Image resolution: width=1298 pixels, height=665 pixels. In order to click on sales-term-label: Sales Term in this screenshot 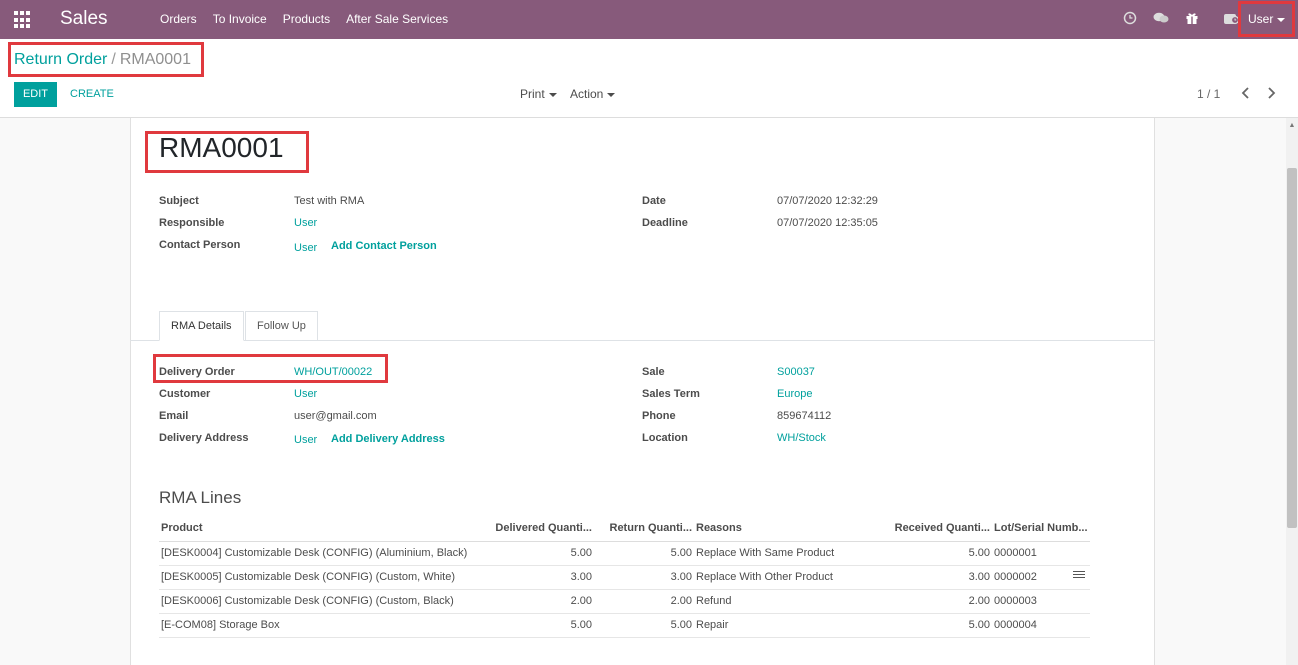, I will do `click(671, 394)`.